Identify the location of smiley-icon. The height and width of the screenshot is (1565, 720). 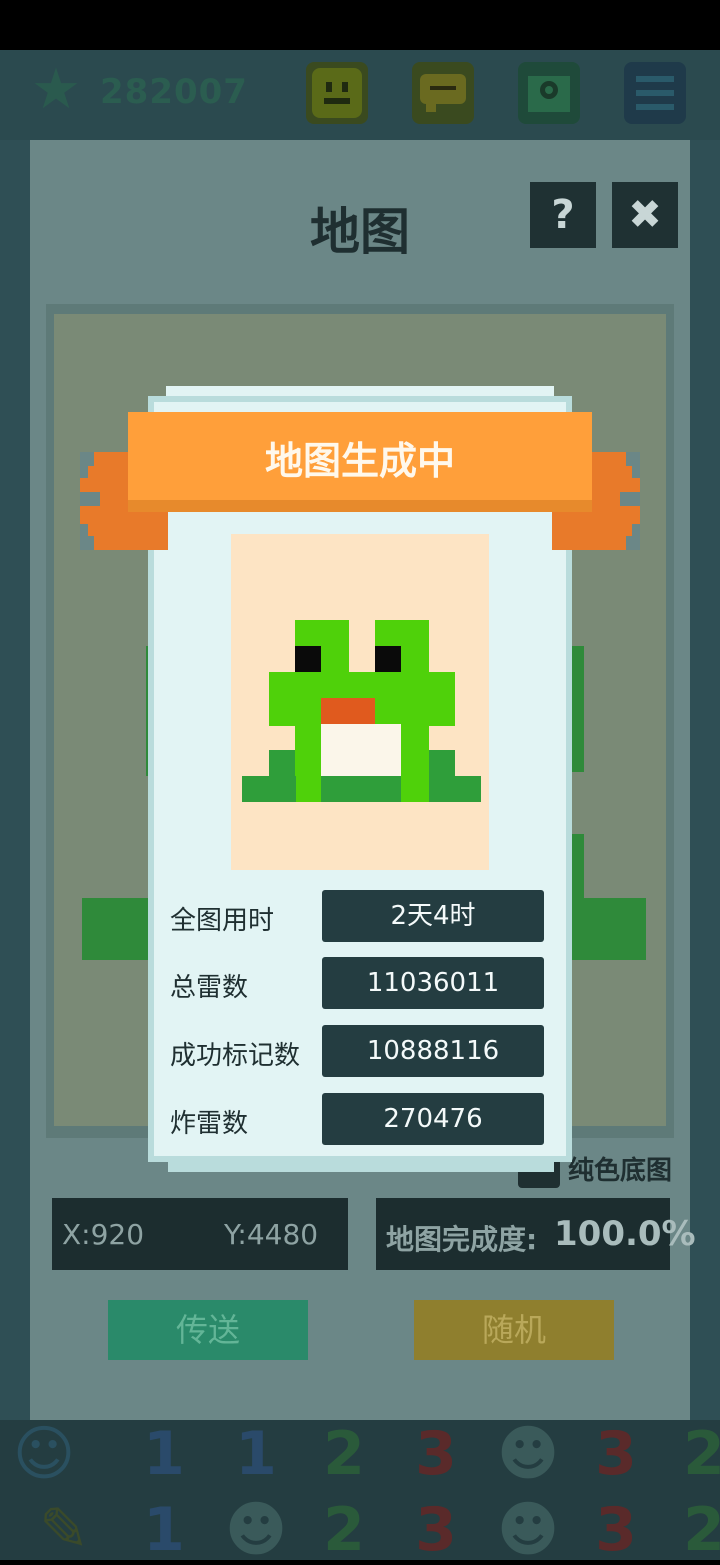
(337, 93).